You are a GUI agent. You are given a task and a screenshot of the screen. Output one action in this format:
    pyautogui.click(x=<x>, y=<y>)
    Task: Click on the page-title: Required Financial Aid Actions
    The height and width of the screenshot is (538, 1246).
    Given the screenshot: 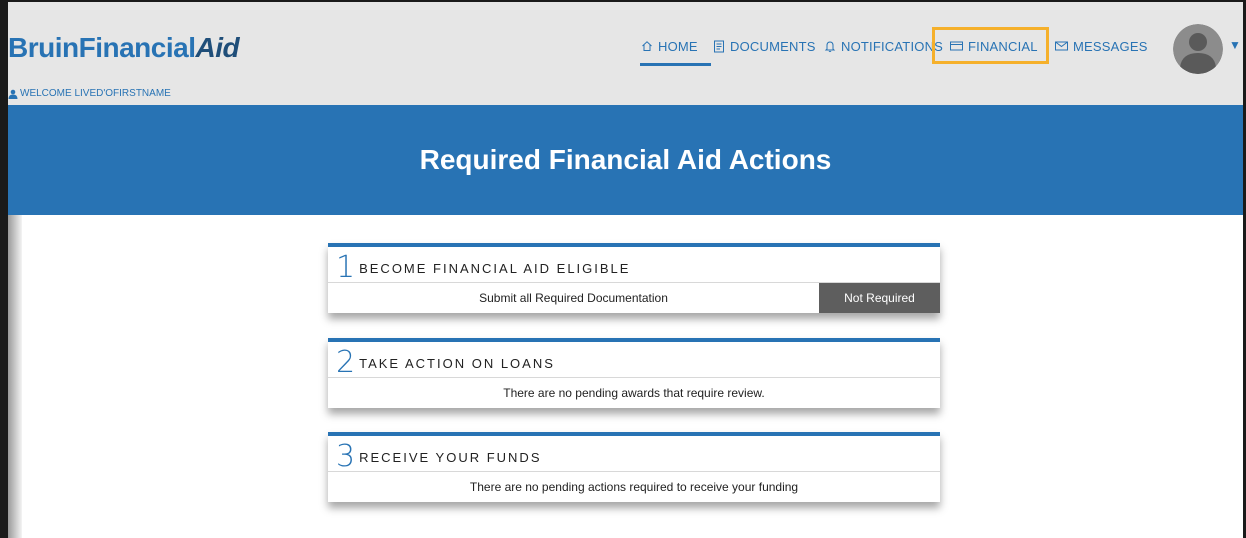 What is the action you would take?
    pyautogui.click(x=625, y=159)
    